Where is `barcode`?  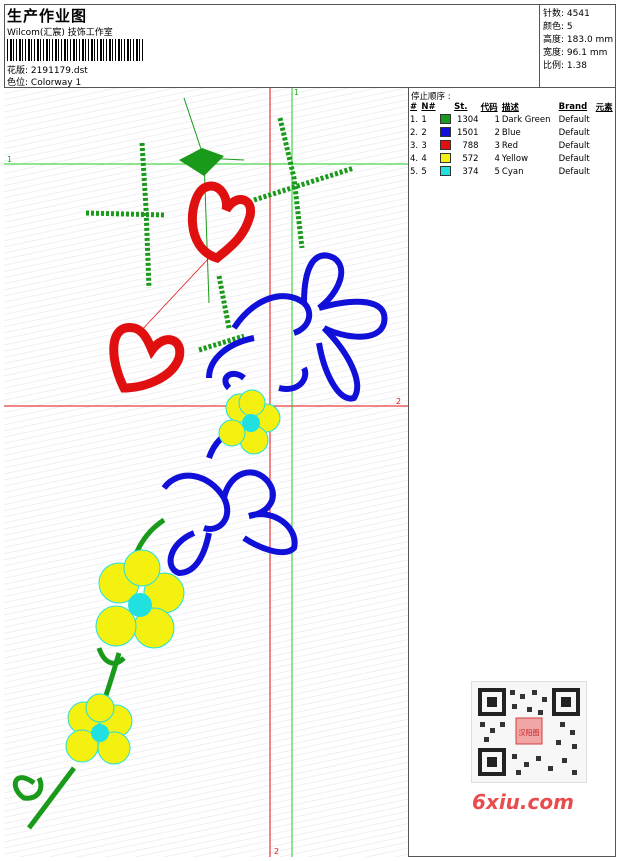
barcode is located at coordinates (75, 50).